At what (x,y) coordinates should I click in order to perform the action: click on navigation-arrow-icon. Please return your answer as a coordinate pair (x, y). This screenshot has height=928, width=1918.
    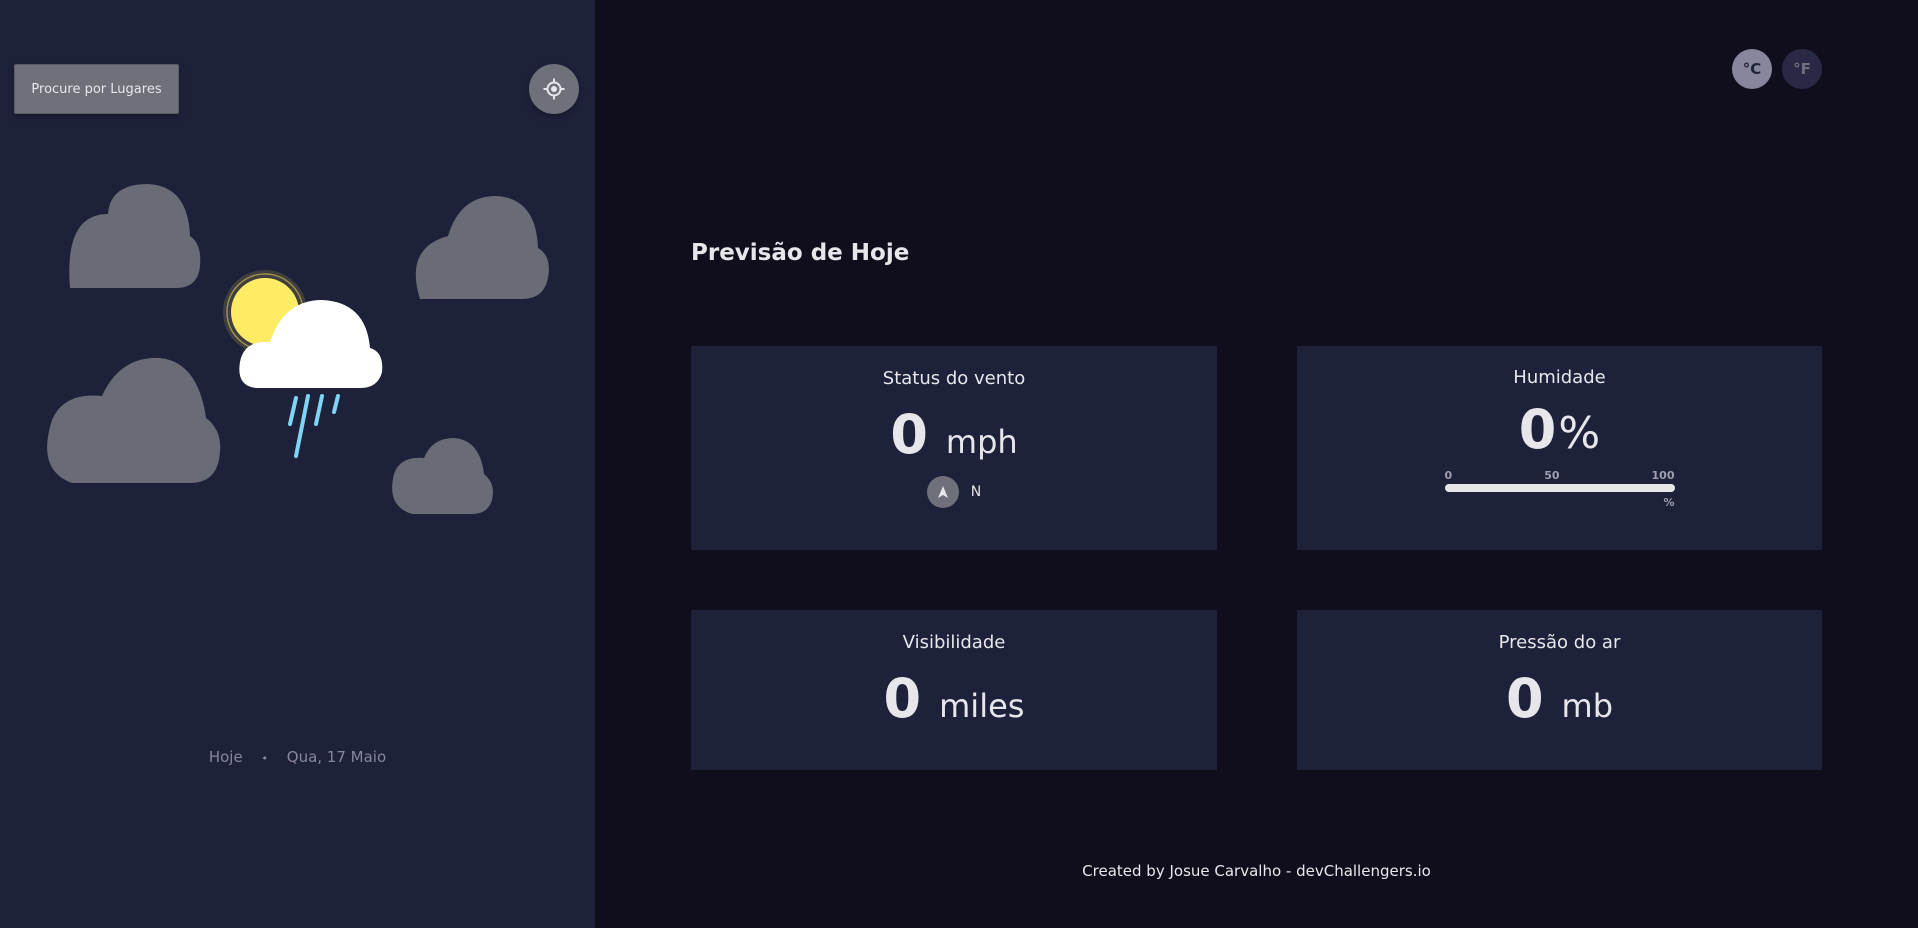
    Looking at the image, I should click on (942, 492).